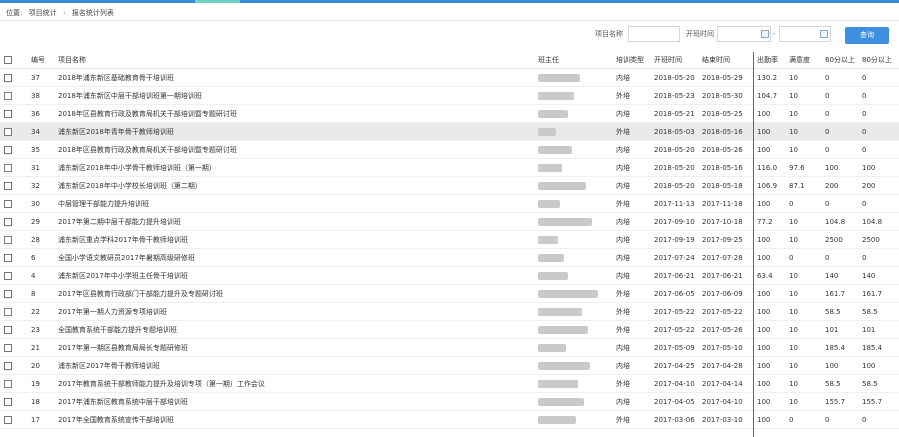 The width and height of the screenshot is (899, 437). I want to click on query-button: 查询, so click(867, 35).